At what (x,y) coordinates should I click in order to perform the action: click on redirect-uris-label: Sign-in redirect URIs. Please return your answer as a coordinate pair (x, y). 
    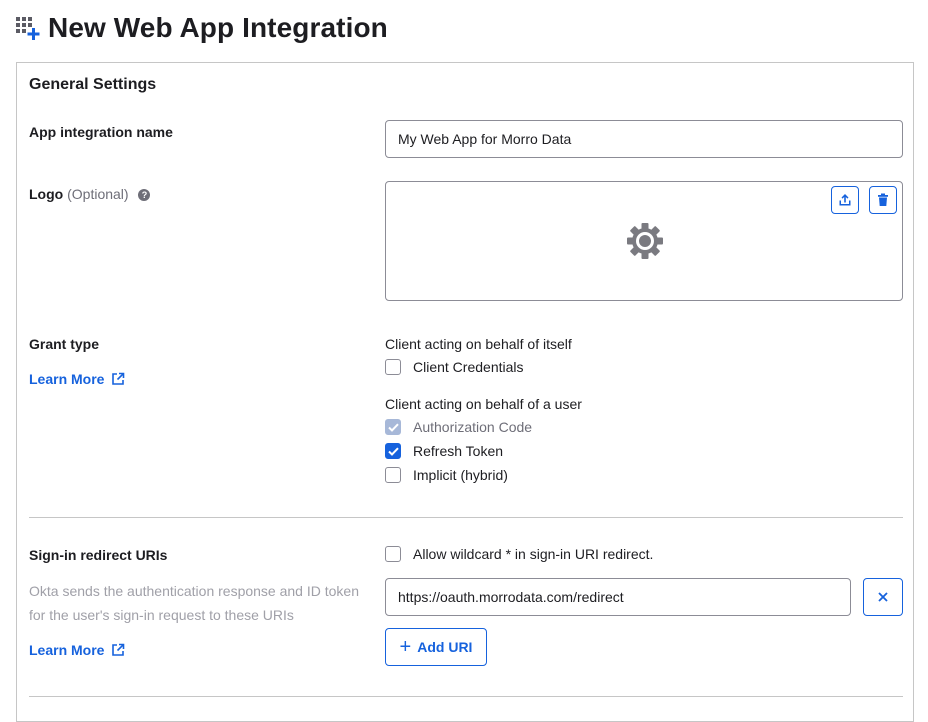
    Looking at the image, I should click on (98, 555).